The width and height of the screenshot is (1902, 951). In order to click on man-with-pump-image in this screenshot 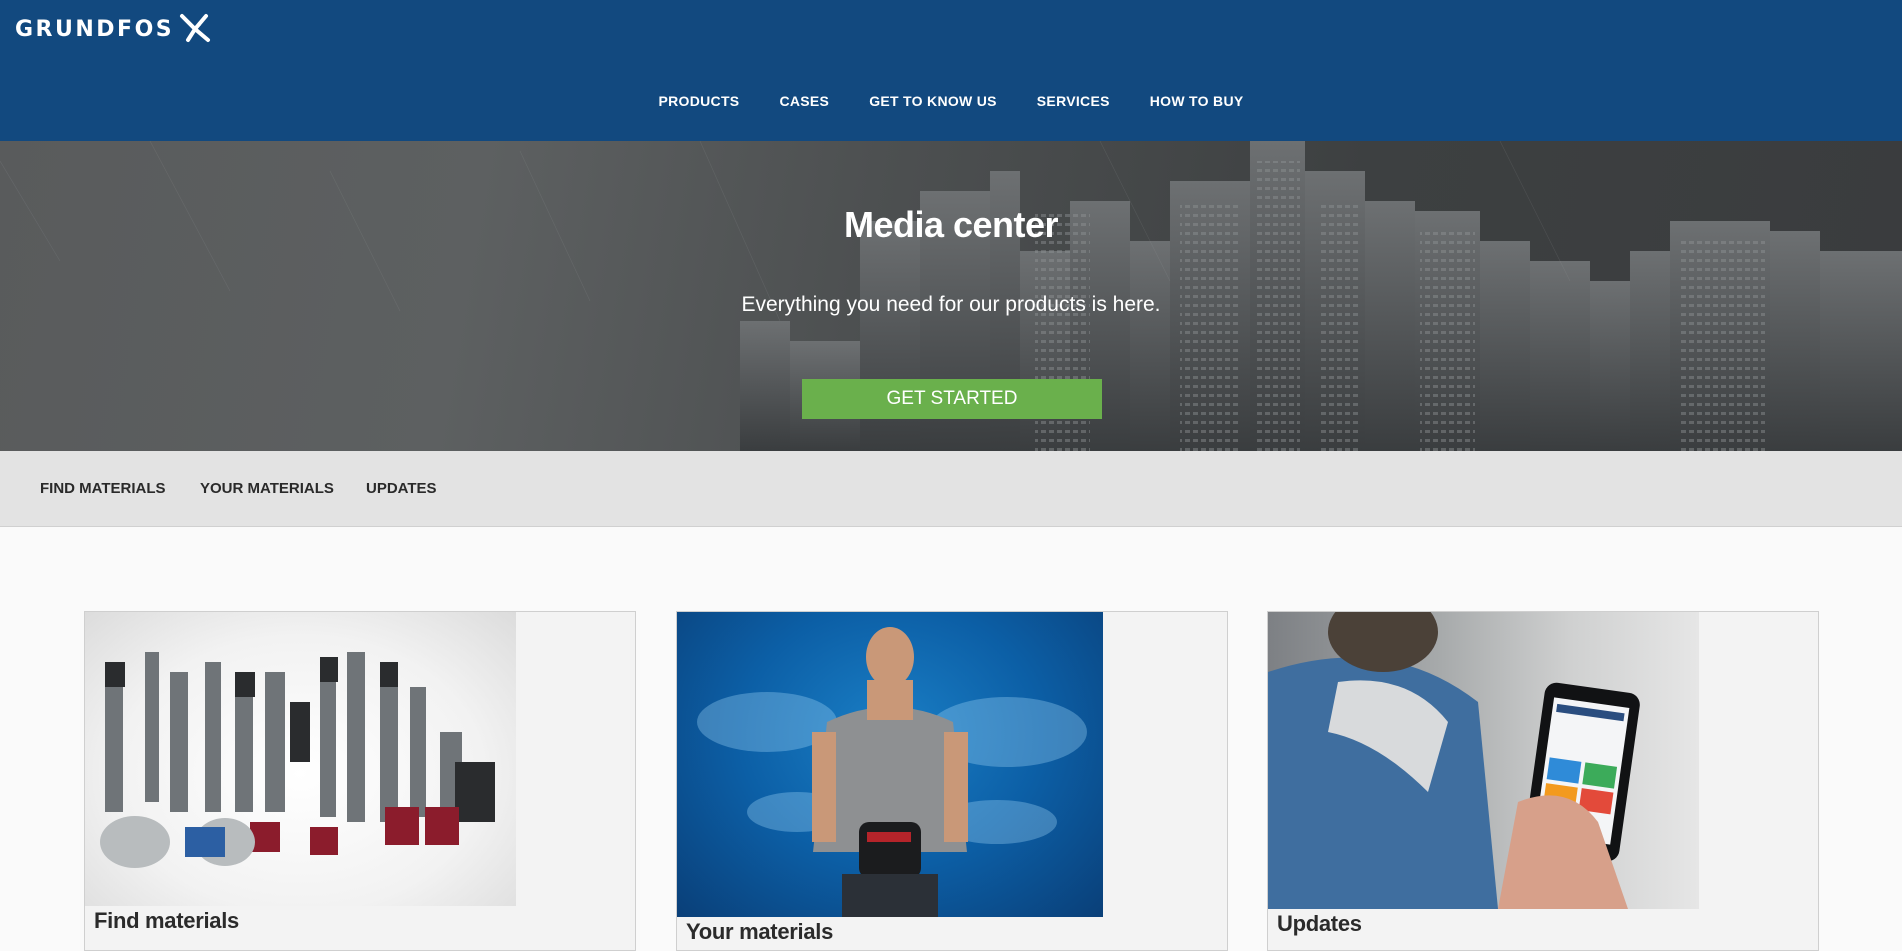, I will do `click(890, 764)`.